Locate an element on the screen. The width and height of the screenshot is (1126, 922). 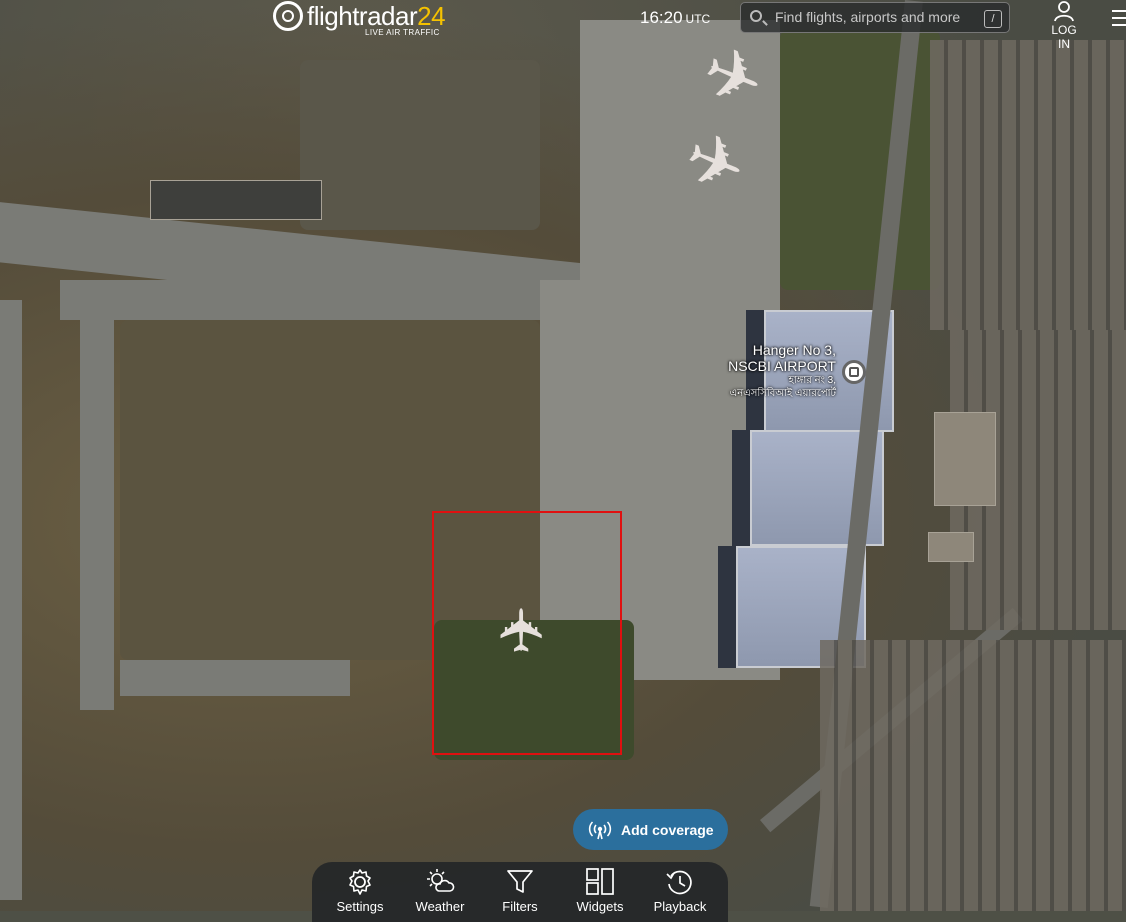
playback-button: Playback is located at coordinates (680, 892).